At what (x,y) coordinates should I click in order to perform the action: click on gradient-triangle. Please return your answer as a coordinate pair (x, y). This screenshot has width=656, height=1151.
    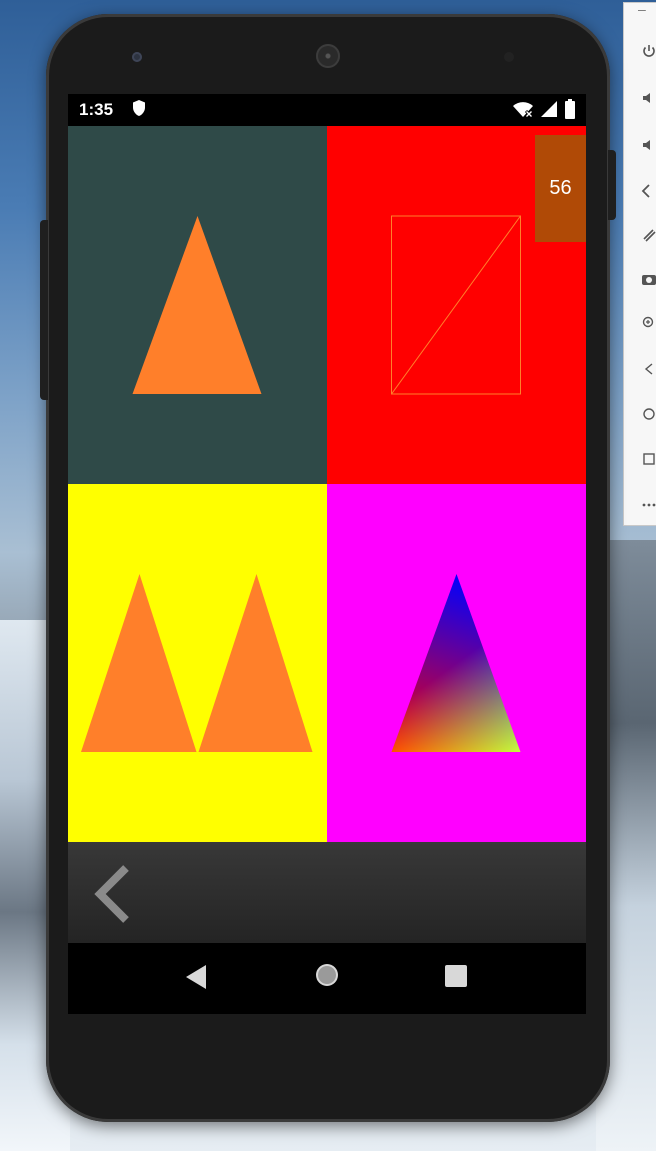
    Looking at the image, I should click on (456, 663).